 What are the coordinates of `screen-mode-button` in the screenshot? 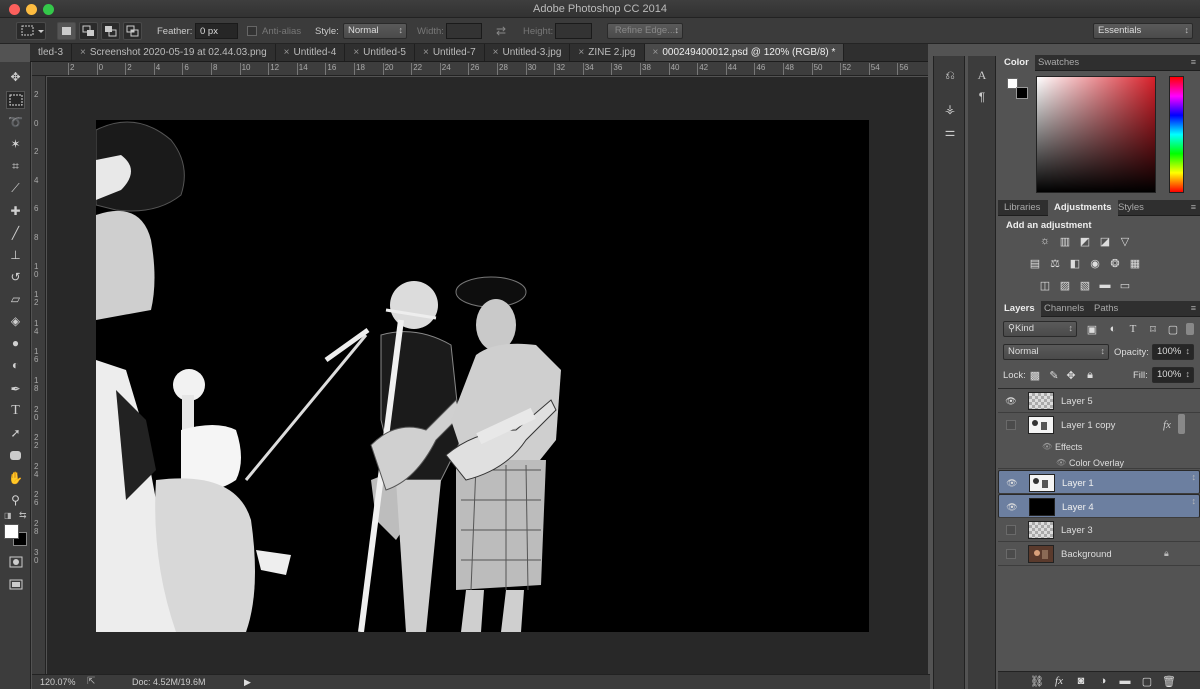 It's located at (15, 584).